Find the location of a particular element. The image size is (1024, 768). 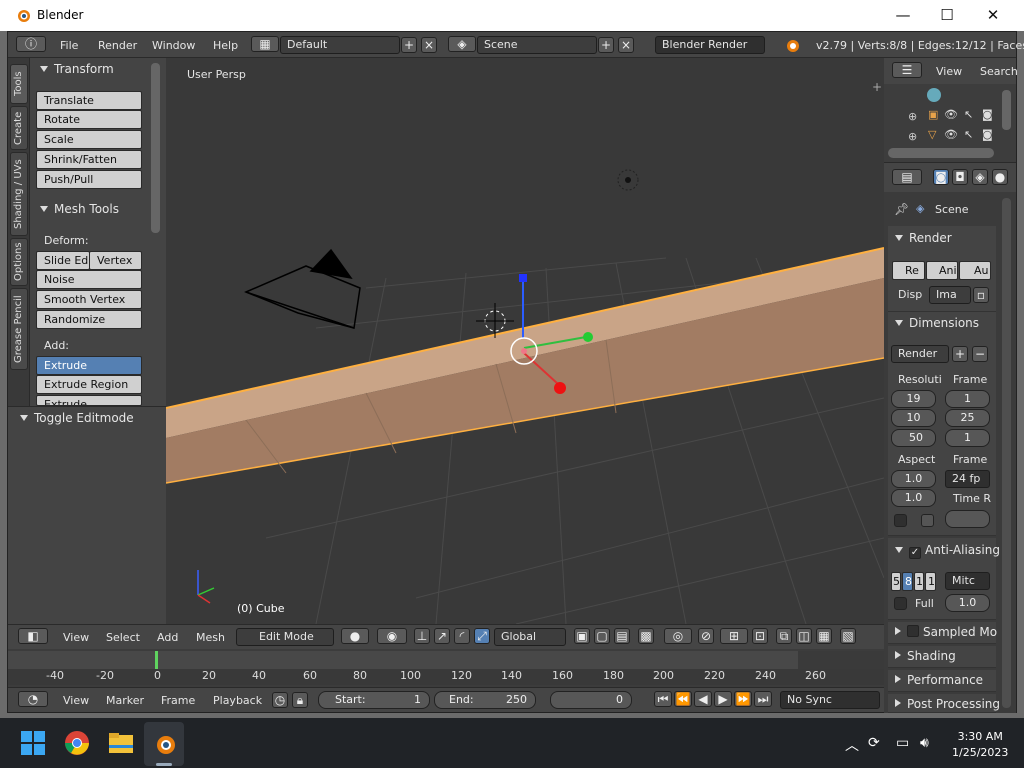

extrude-region-button: Extrude Region is located at coordinates (89, 384).